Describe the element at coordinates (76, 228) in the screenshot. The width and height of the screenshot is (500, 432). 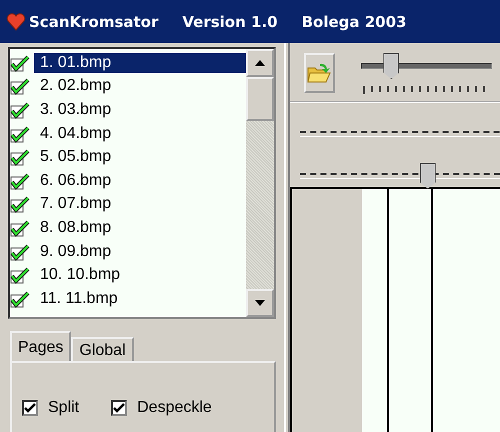
I see `file-name: 8. 08.bmp` at that location.